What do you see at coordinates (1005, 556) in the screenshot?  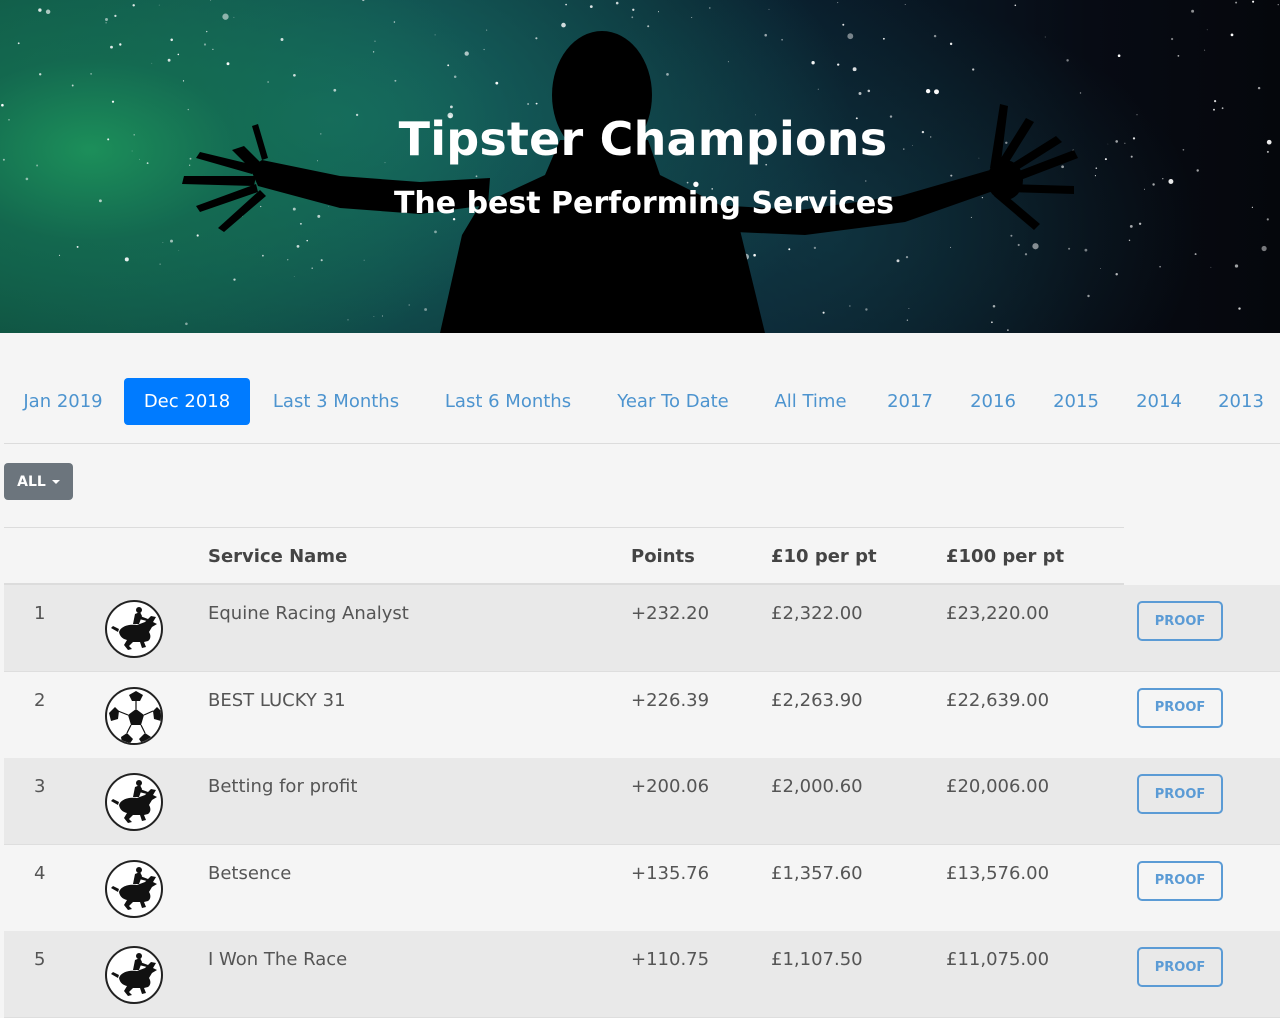 I see `header-100-per-pt: £100 per pt` at bounding box center [1005, 556].